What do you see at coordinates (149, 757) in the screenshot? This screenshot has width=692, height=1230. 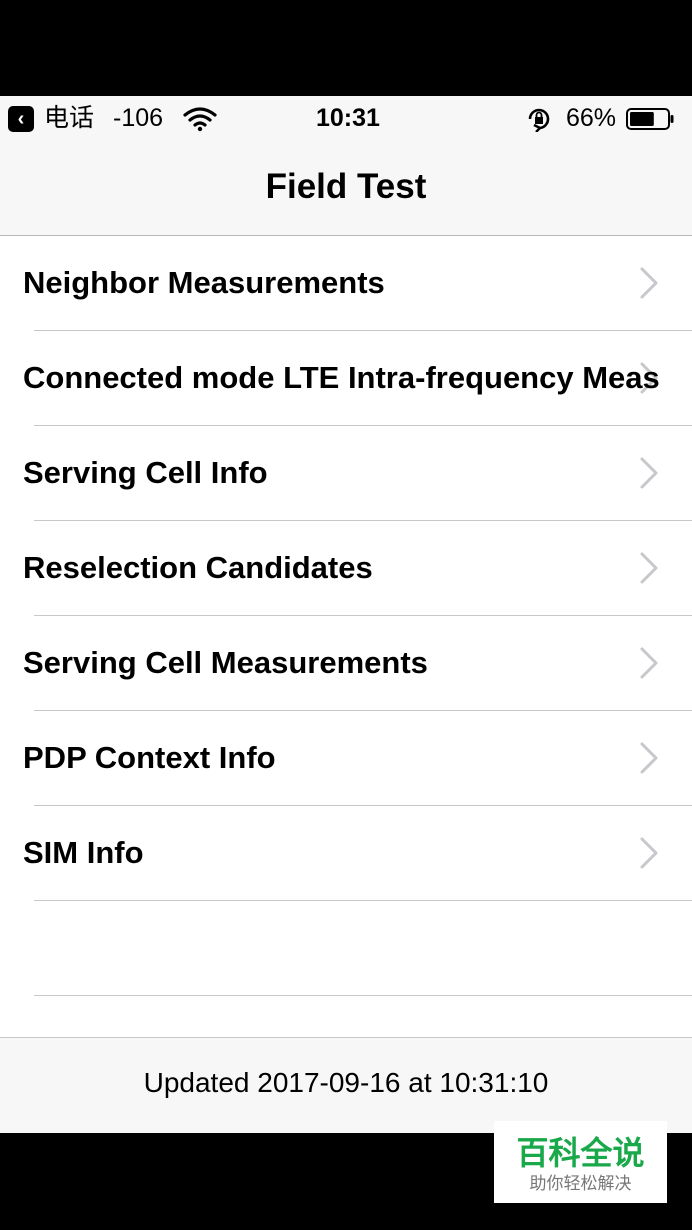 I see `menu-item-label: PDP Context Info` at bounding box center [149, 757].